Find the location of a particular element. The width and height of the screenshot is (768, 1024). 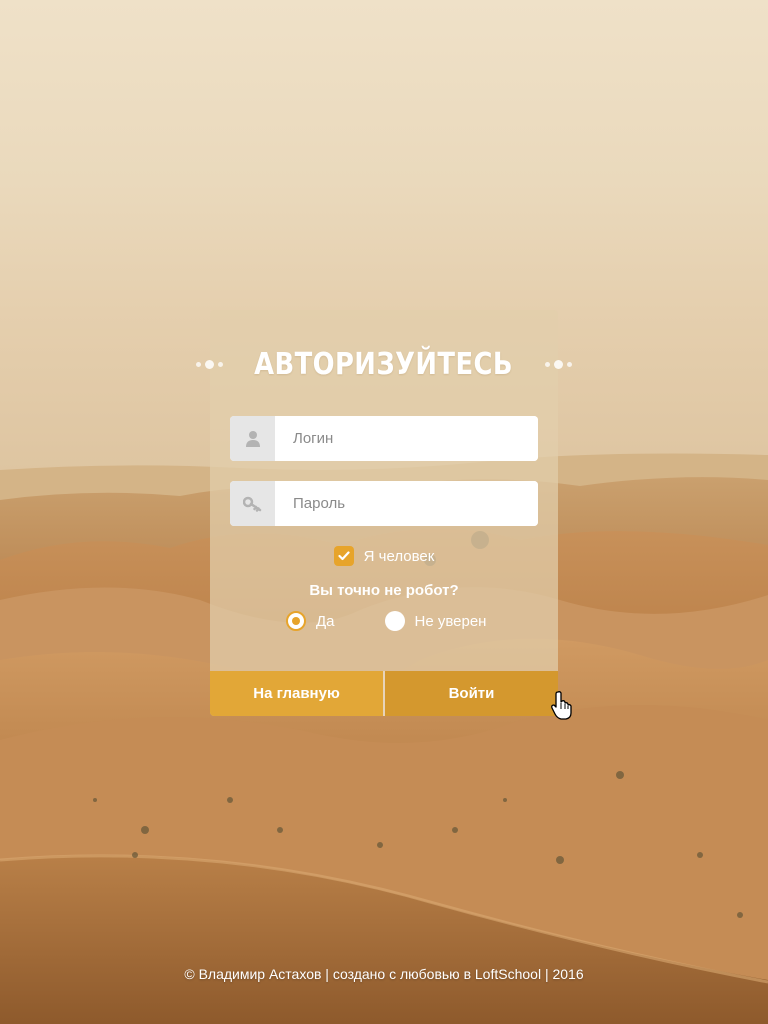

login-input is located at coordinates (406, 438).